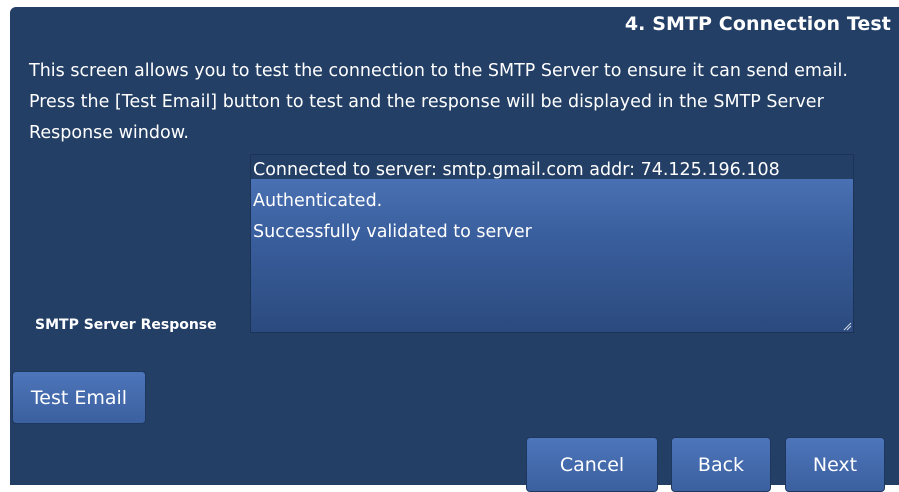 The image size is (899, 492). What do you see at coordinates (592, 464) in the screenshot?
I see `cancel-button: Cancel` at bounding box center [592, 464].